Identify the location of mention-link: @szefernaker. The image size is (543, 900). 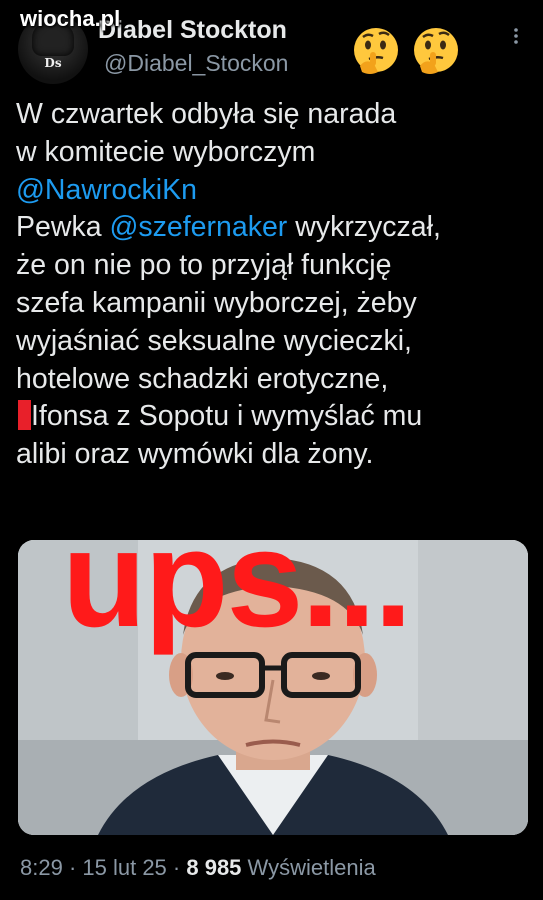
(198, 227).